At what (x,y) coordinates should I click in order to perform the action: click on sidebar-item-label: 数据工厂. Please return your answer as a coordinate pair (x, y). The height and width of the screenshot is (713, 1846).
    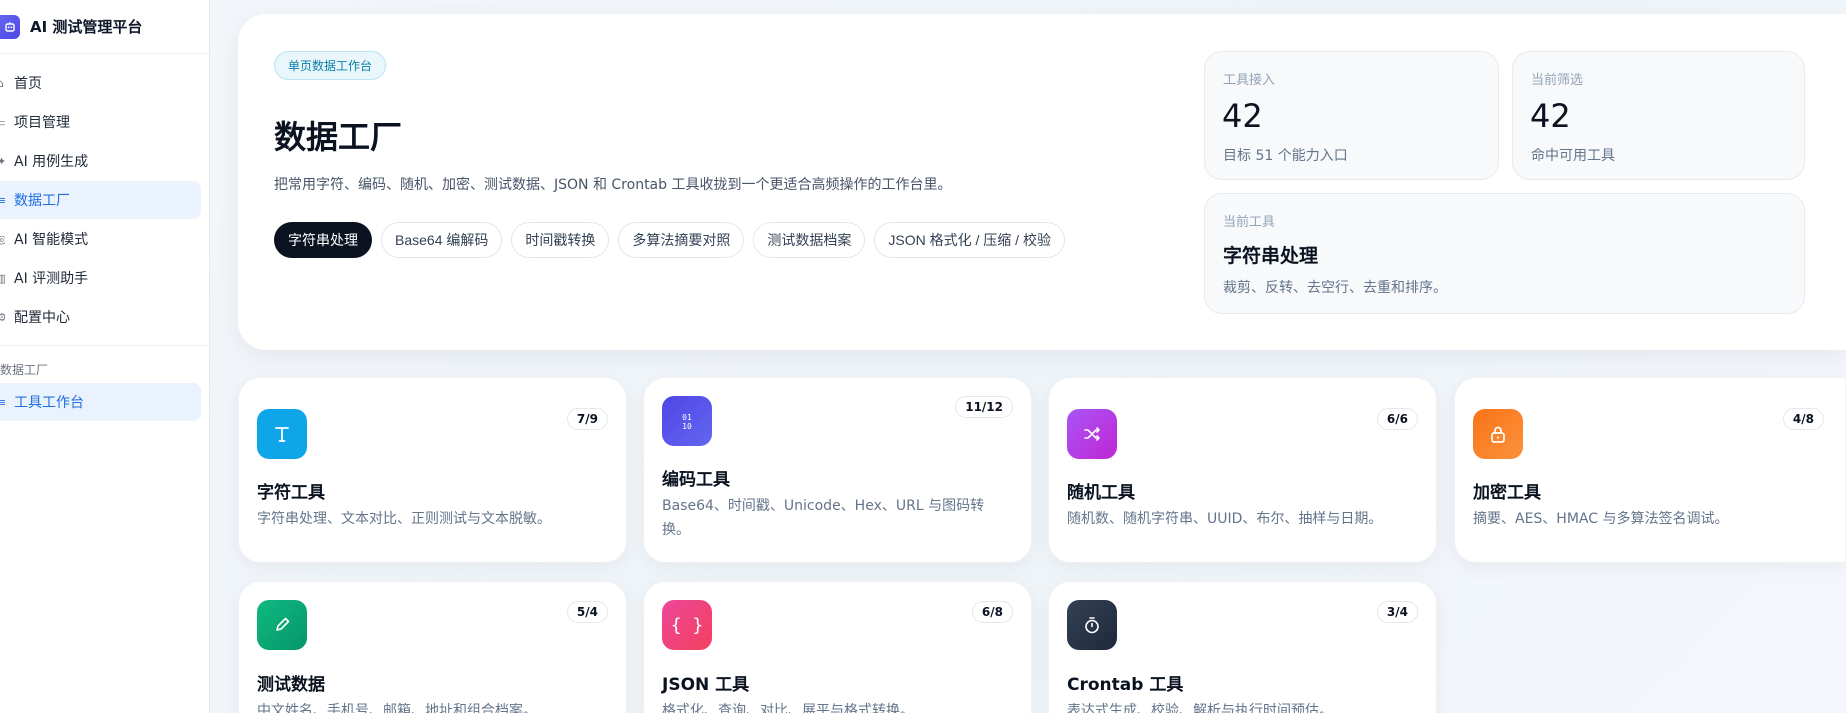
    Looking at the image, I should click on (42, 201).